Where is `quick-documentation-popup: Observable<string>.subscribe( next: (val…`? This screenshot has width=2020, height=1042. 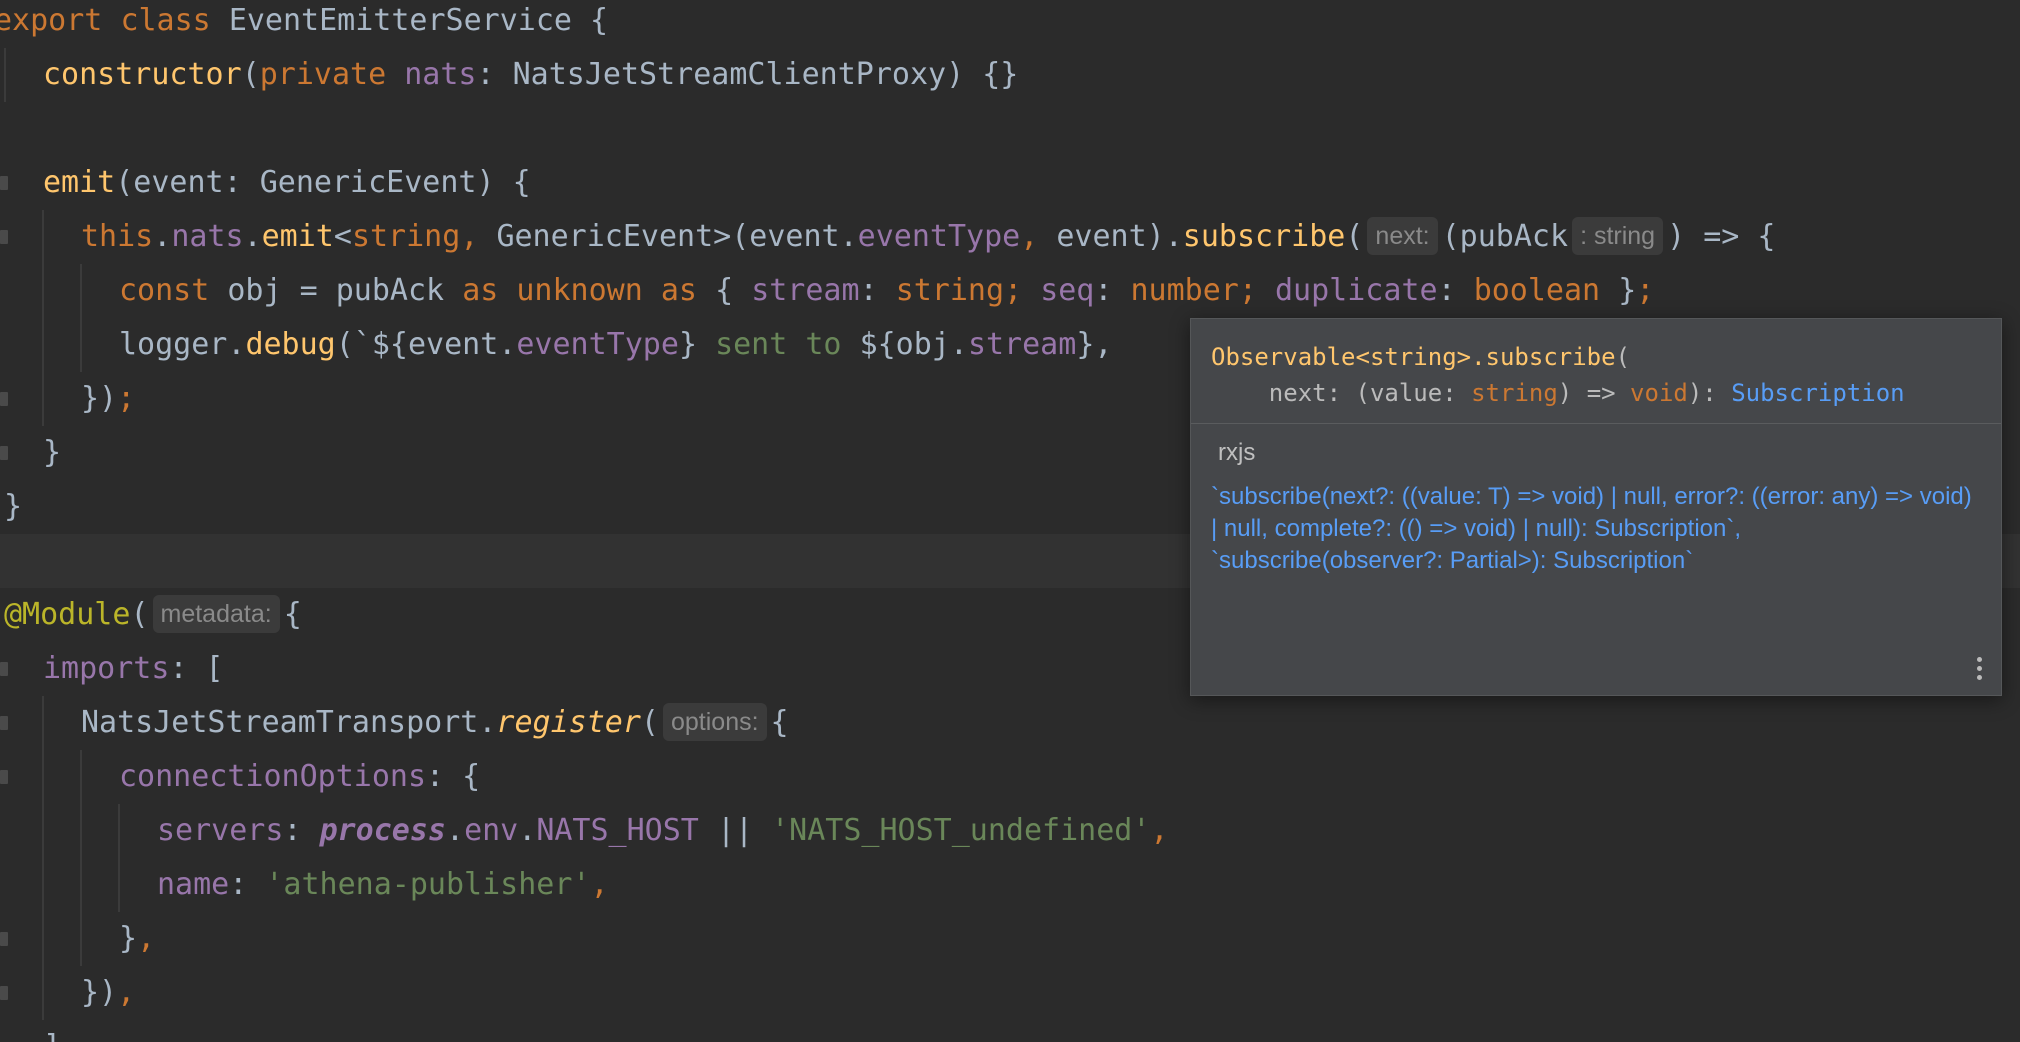 quick-documentation-popup: Observable<string>.subscribe( next: (val… is located at coordinates (1596, 507).